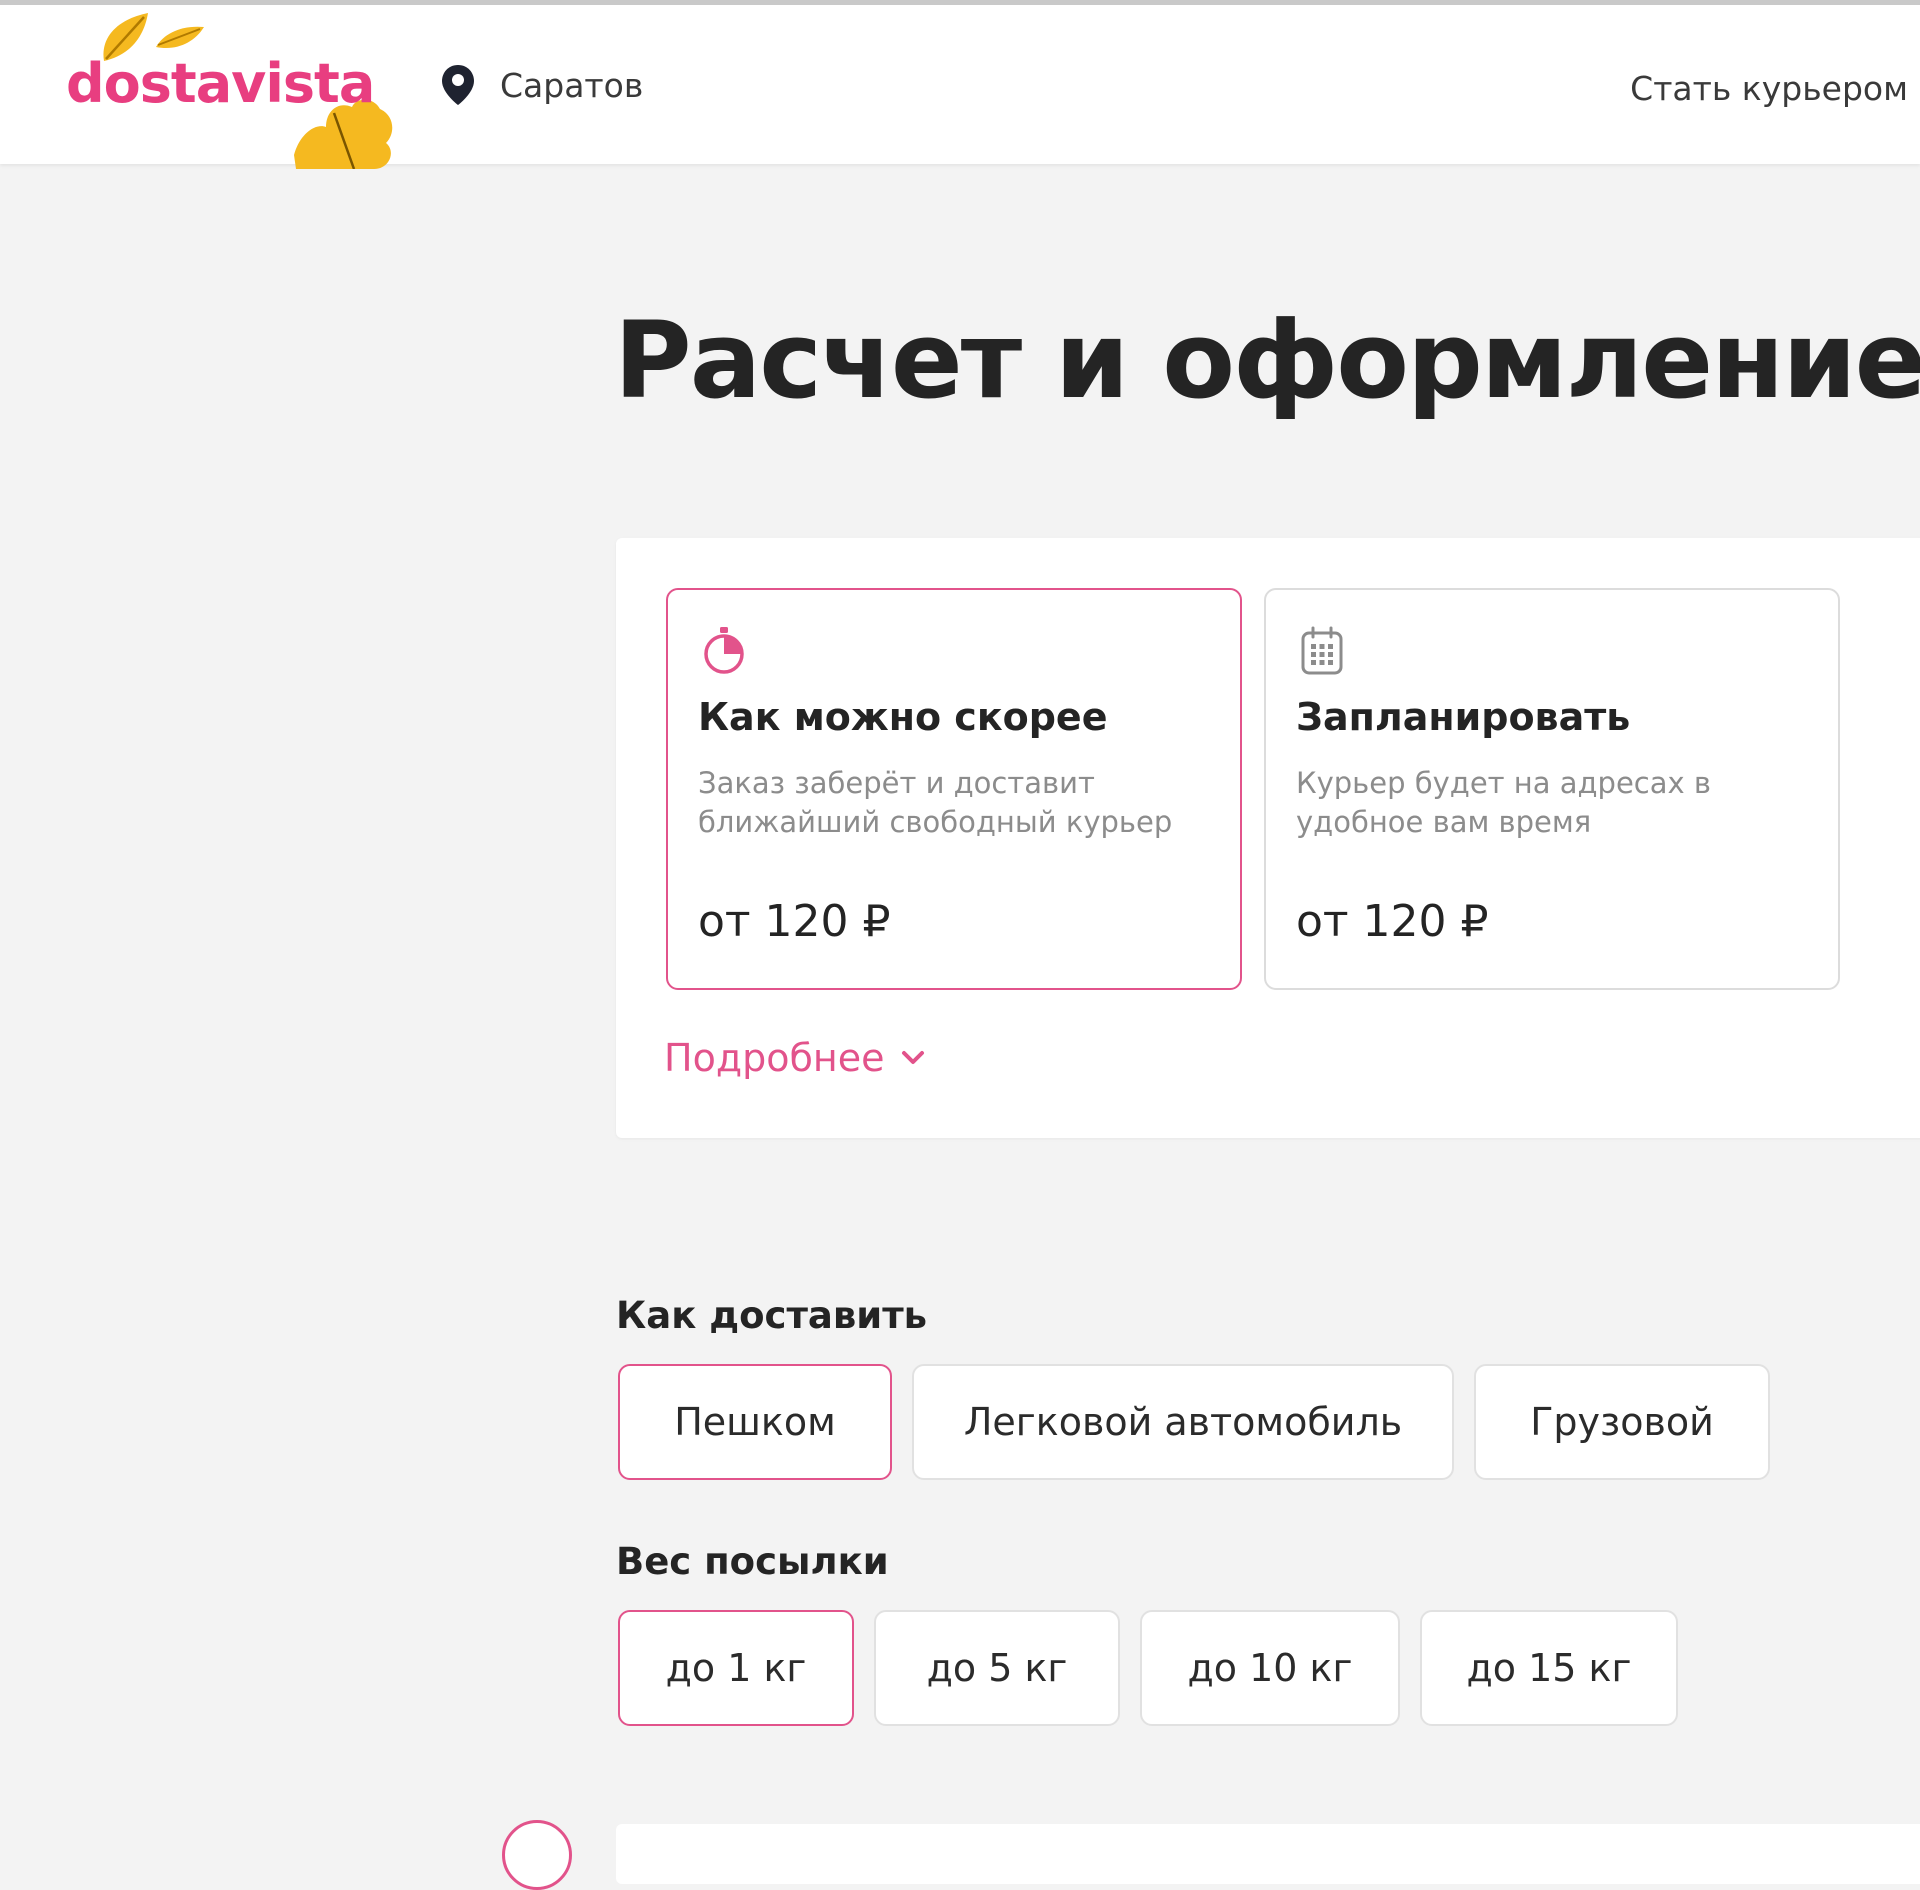  What do you see at coordinates (572, 85) in the screenshot?
I see `city-name: Саратов` at bounding box center [572, 85].